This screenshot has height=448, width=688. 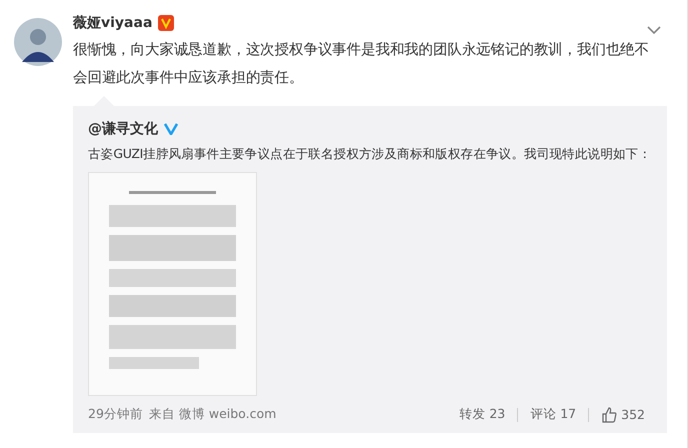 What do you see at coordinates (553, 414) in the screenshot?
I see `comment-button: 评论 17` at bounding box center [553, 414].